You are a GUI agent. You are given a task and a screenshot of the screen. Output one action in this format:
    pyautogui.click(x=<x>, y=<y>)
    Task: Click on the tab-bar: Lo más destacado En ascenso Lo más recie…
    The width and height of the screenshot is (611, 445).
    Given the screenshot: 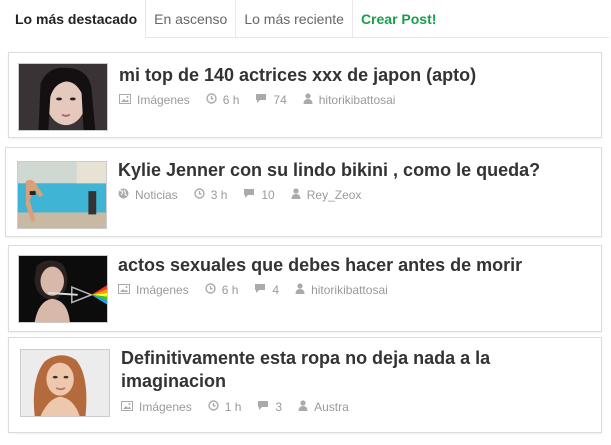 What is the action you would take?
    pyautogui.click(x=306, y=19)
    